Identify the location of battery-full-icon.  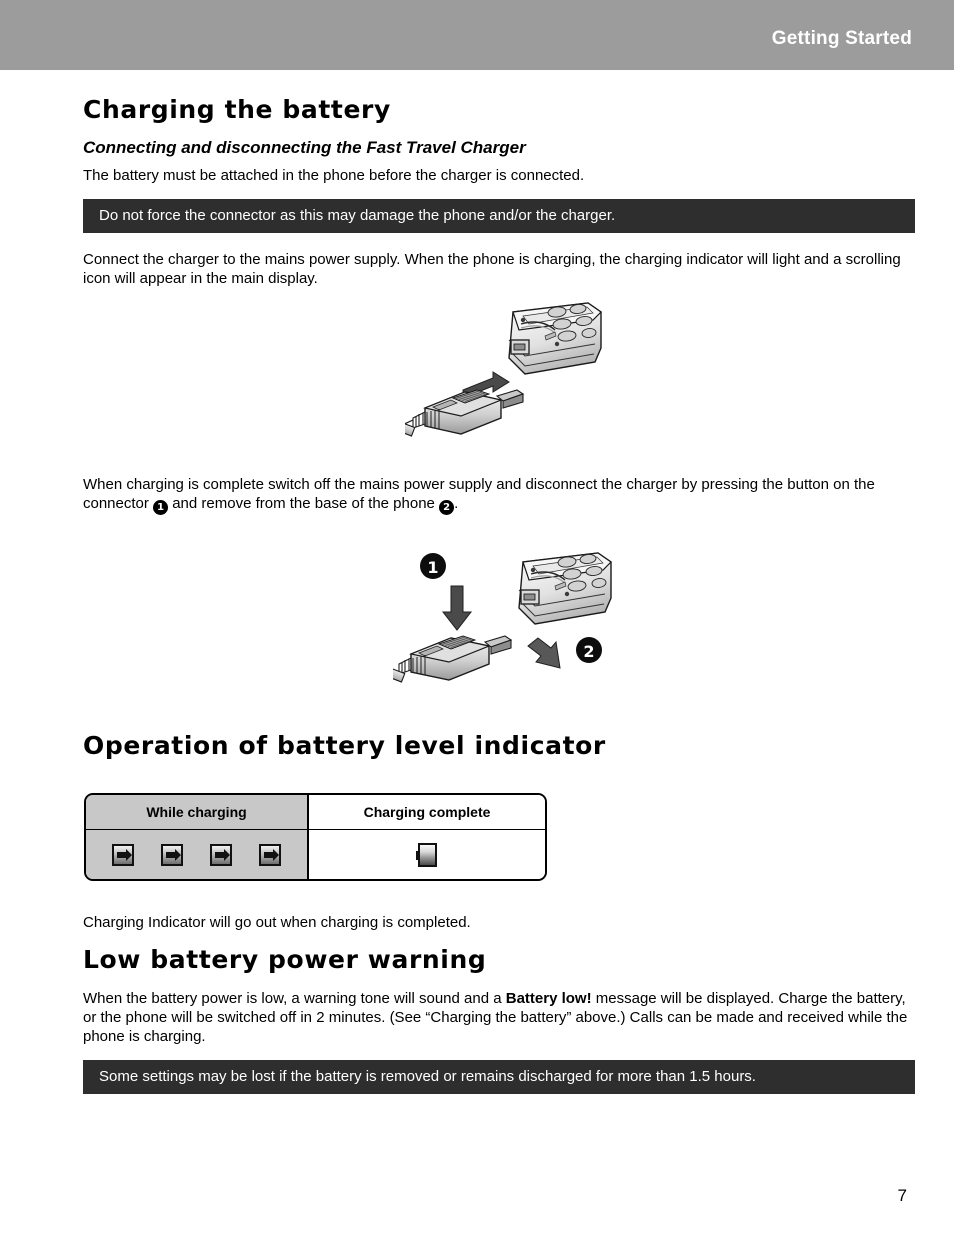
(426, 854).